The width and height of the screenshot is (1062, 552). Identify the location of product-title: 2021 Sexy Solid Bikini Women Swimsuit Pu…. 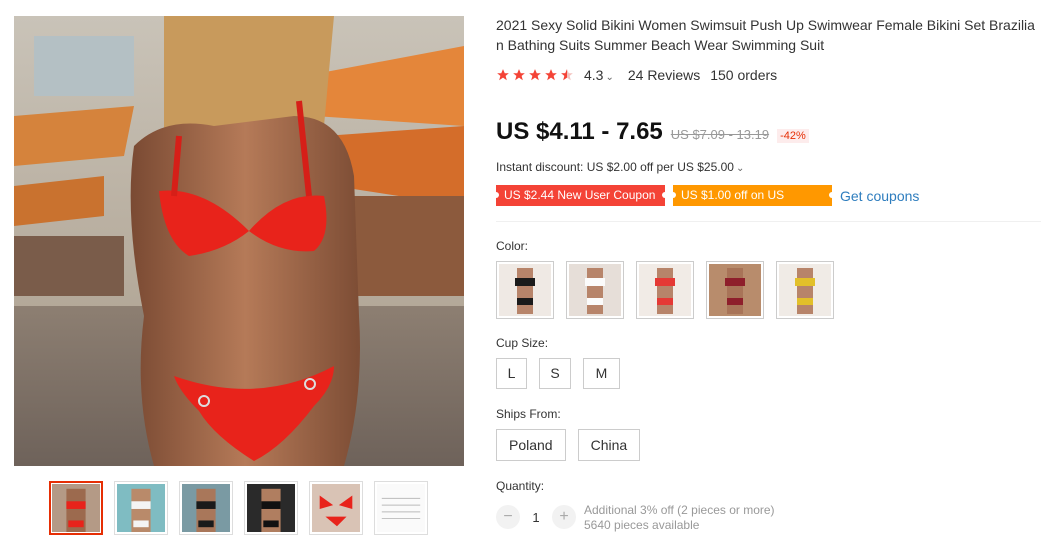
(765, 35).